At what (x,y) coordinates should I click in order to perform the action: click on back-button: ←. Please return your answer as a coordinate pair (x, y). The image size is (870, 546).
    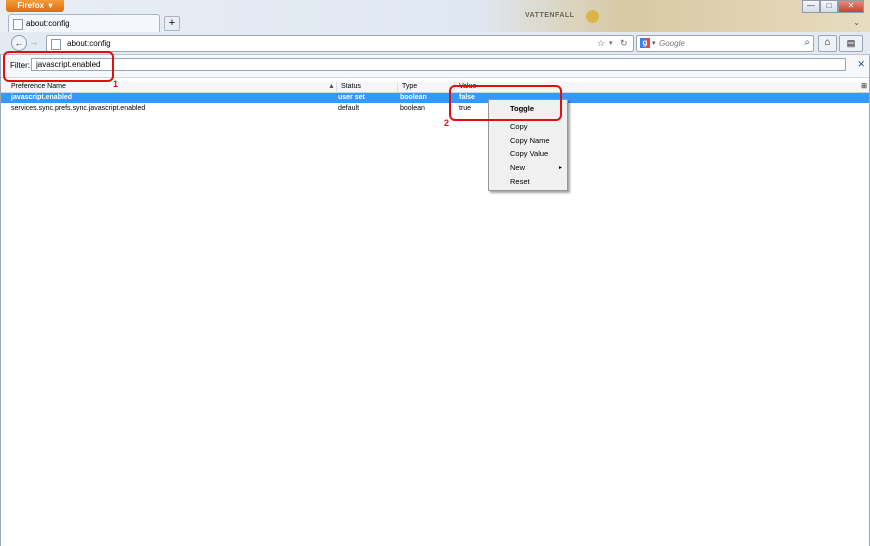
    Looking at the image, I should click on (19, 43).